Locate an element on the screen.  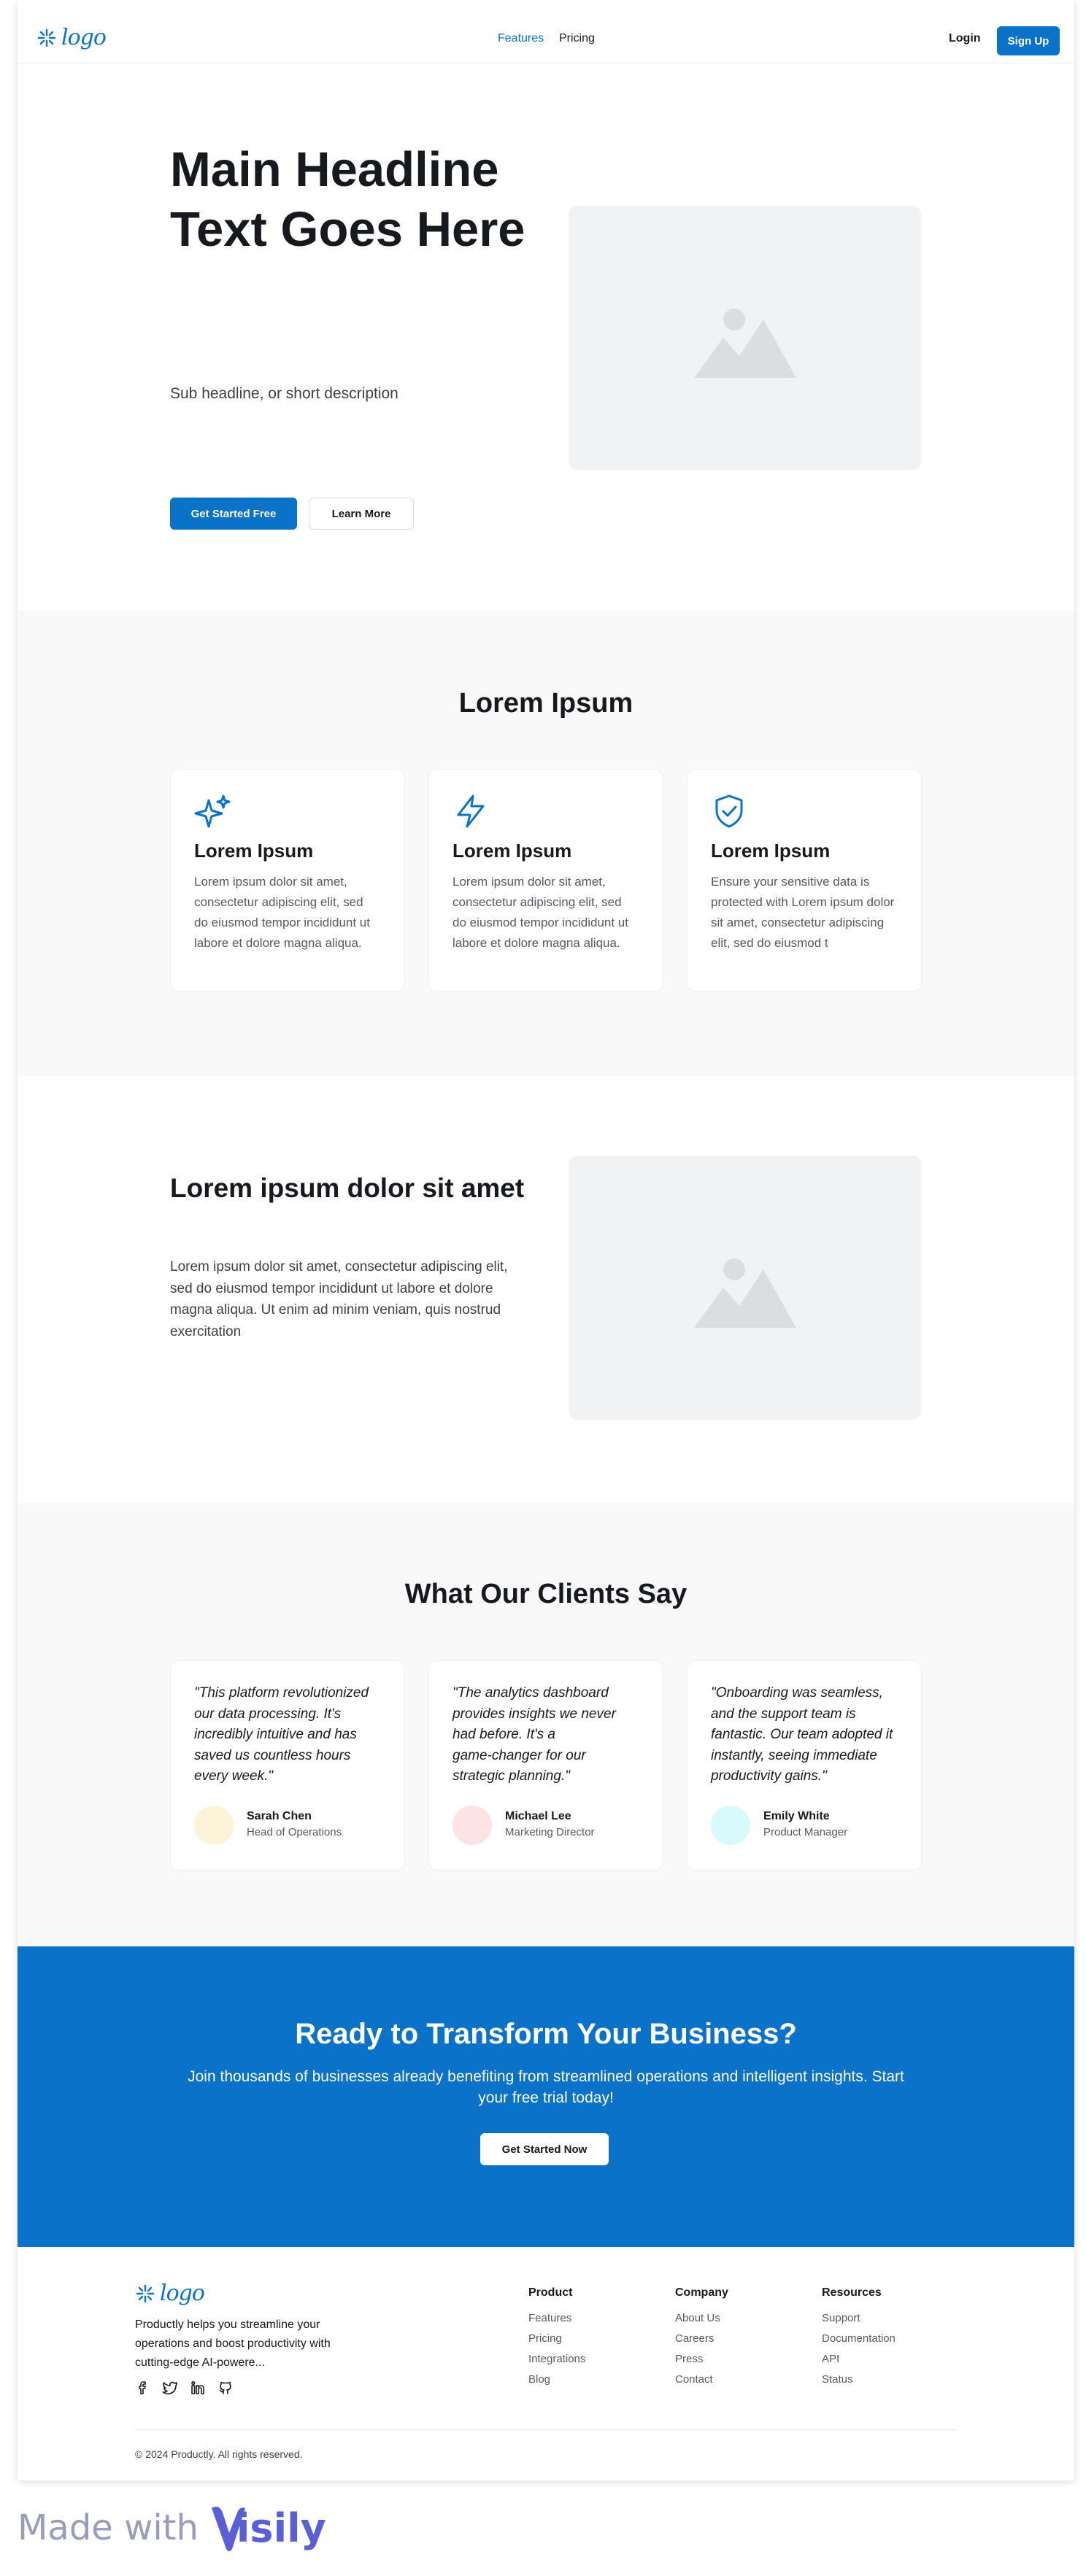
avatar is located at coordinates (472, 1825).